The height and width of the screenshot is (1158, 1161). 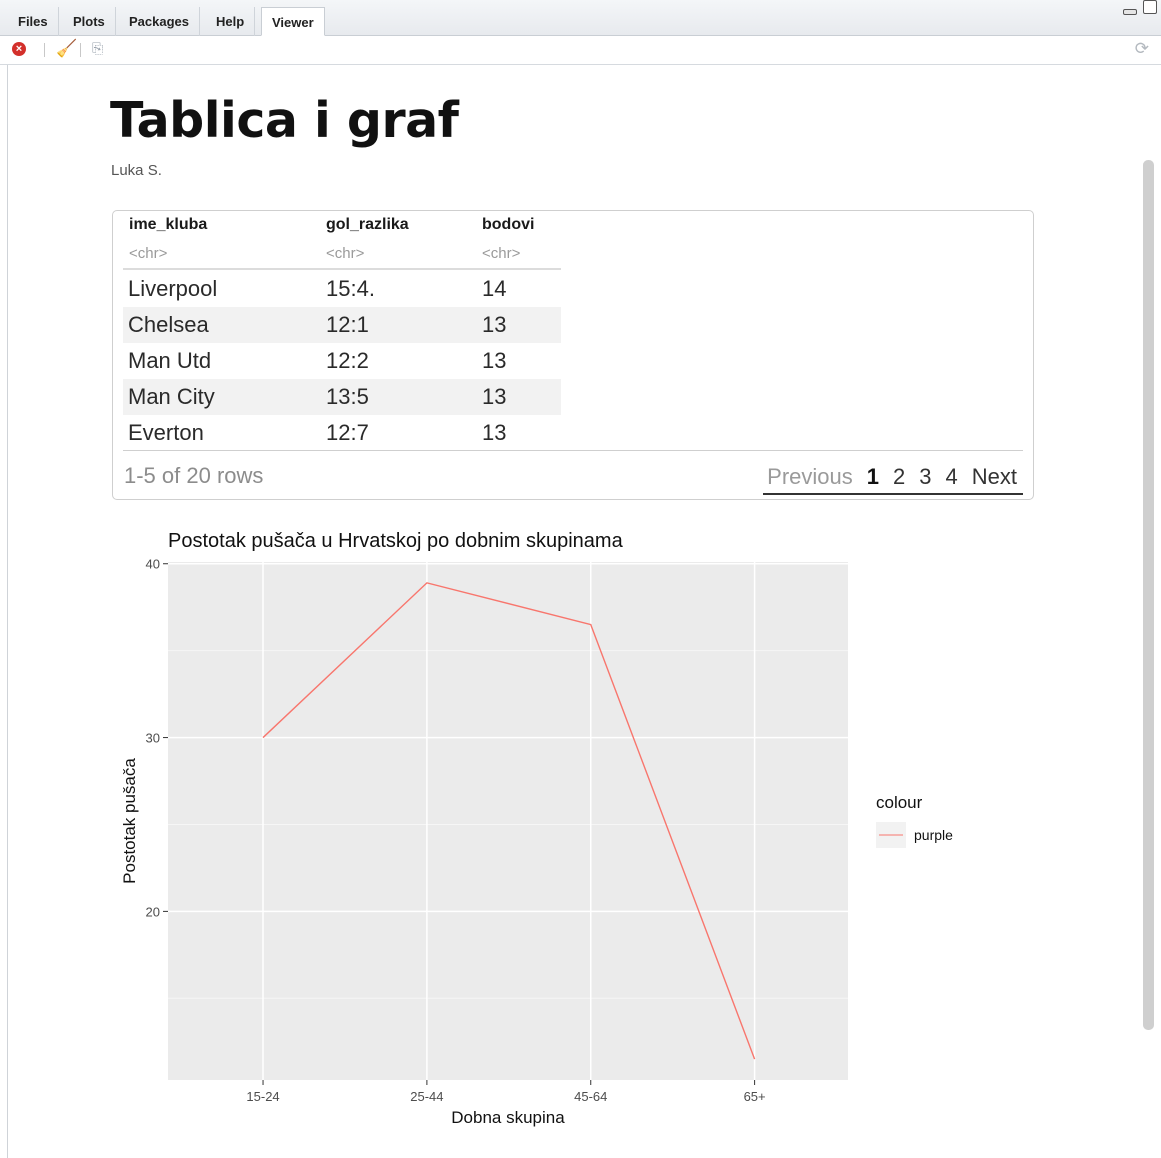 I want to click on column-header: ime_kluba, so click(x=168, y=225).